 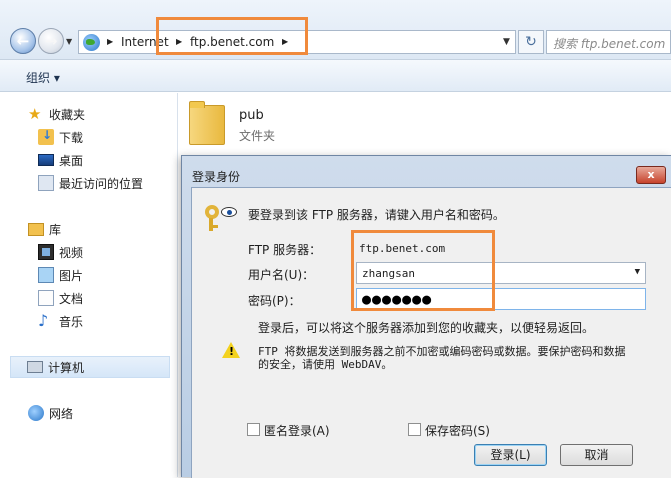 I want to click on video-icon, so click(x=46, y=252).